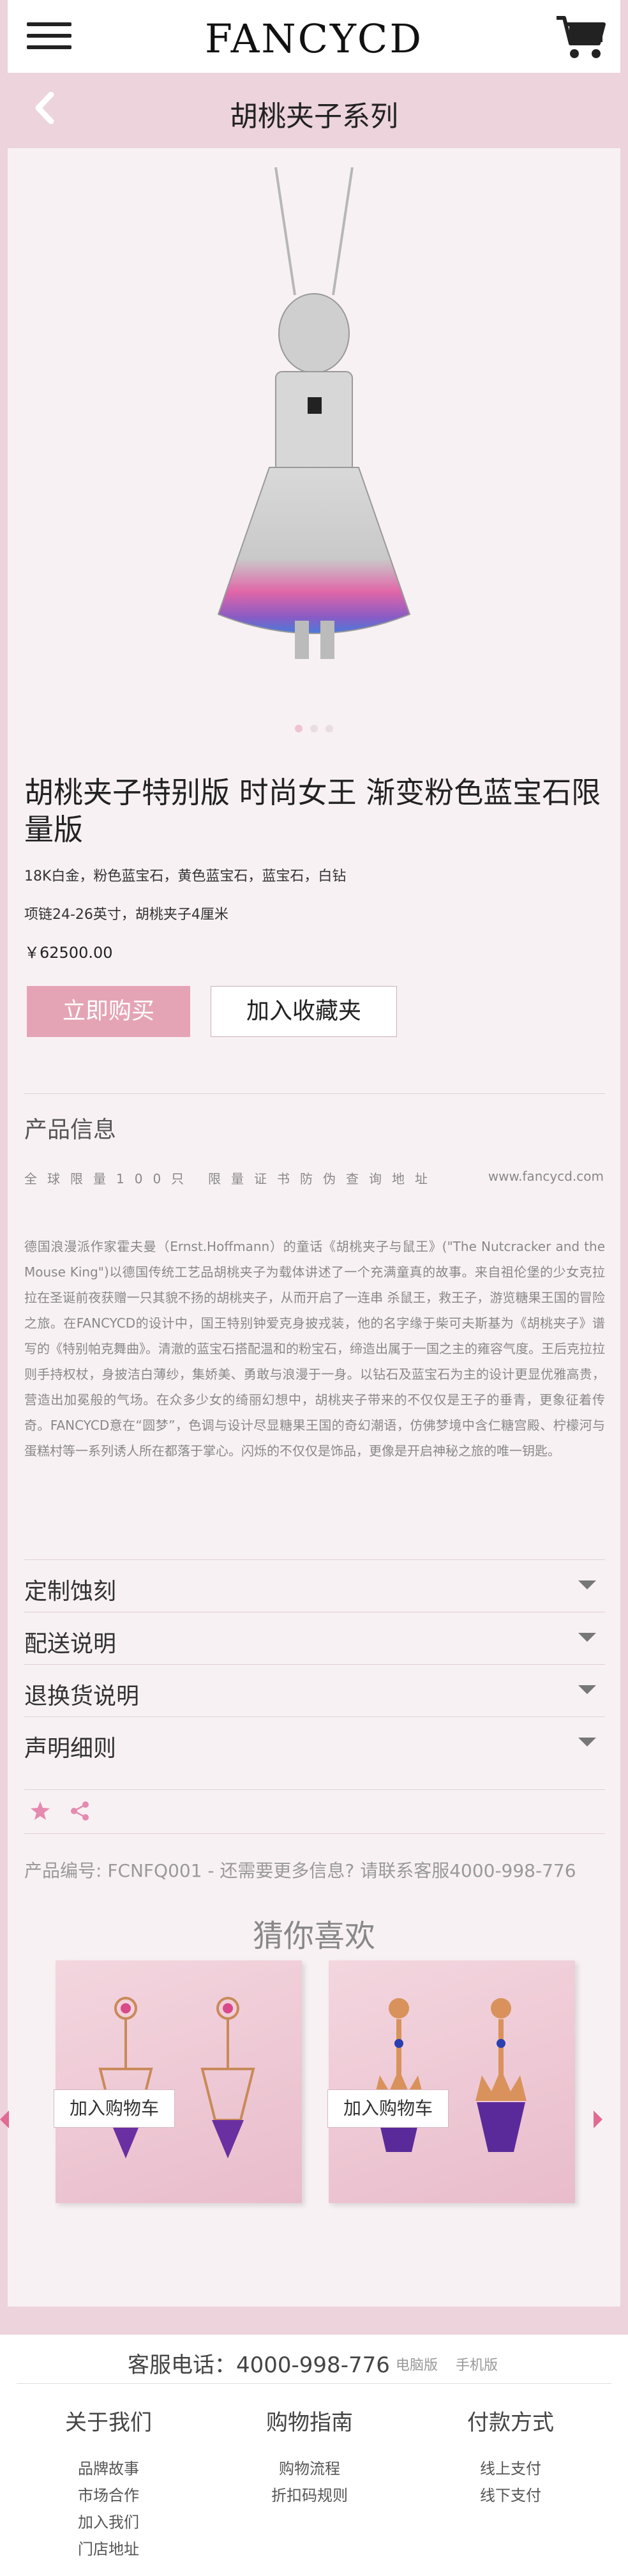  What do you see at coordinates (581, 38) in the screenshot?
I see `cart-icon` at bounding box center [581, 38].